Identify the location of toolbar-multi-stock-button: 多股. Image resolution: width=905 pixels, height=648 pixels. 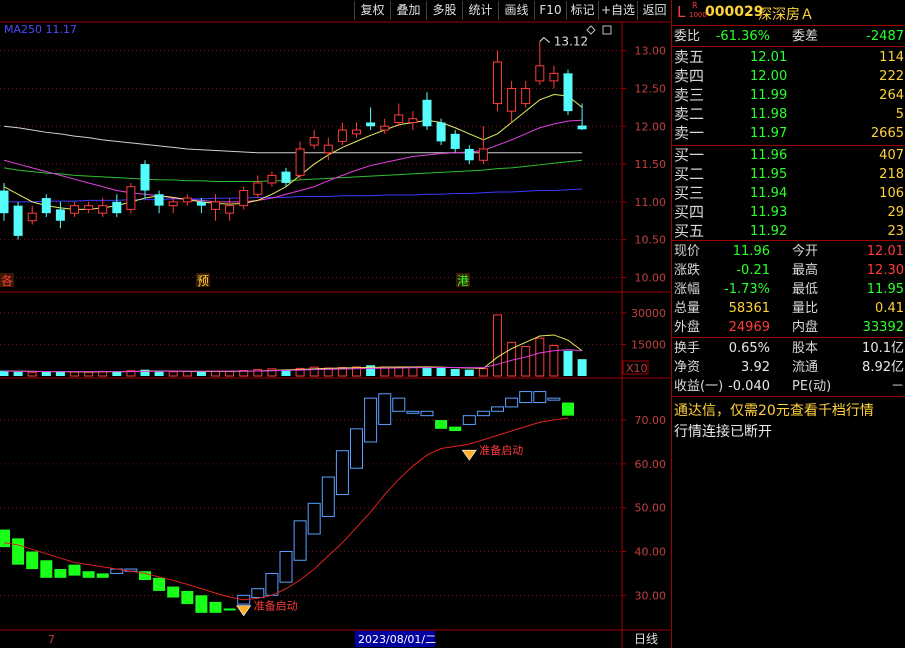
(444, 10).